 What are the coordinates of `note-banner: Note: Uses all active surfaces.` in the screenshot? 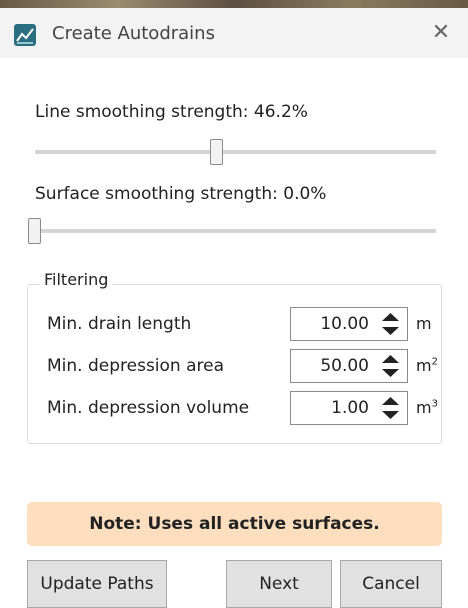 It's located at (234, 524).